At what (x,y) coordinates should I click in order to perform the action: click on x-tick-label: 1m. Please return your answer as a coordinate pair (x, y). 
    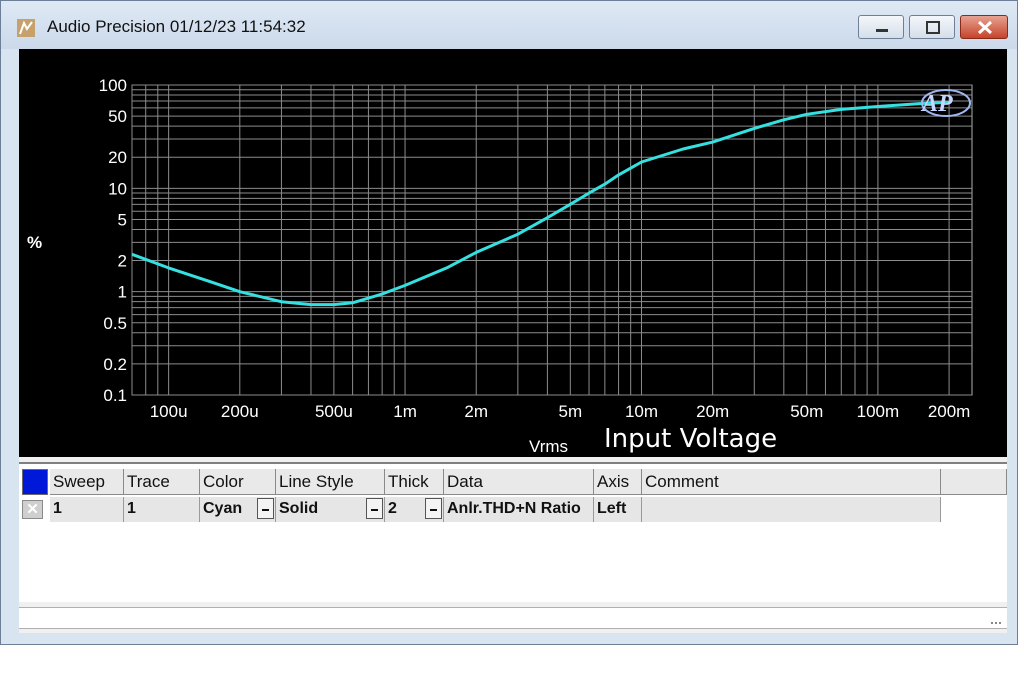
    Looking at the image, I should click on (405, 411).